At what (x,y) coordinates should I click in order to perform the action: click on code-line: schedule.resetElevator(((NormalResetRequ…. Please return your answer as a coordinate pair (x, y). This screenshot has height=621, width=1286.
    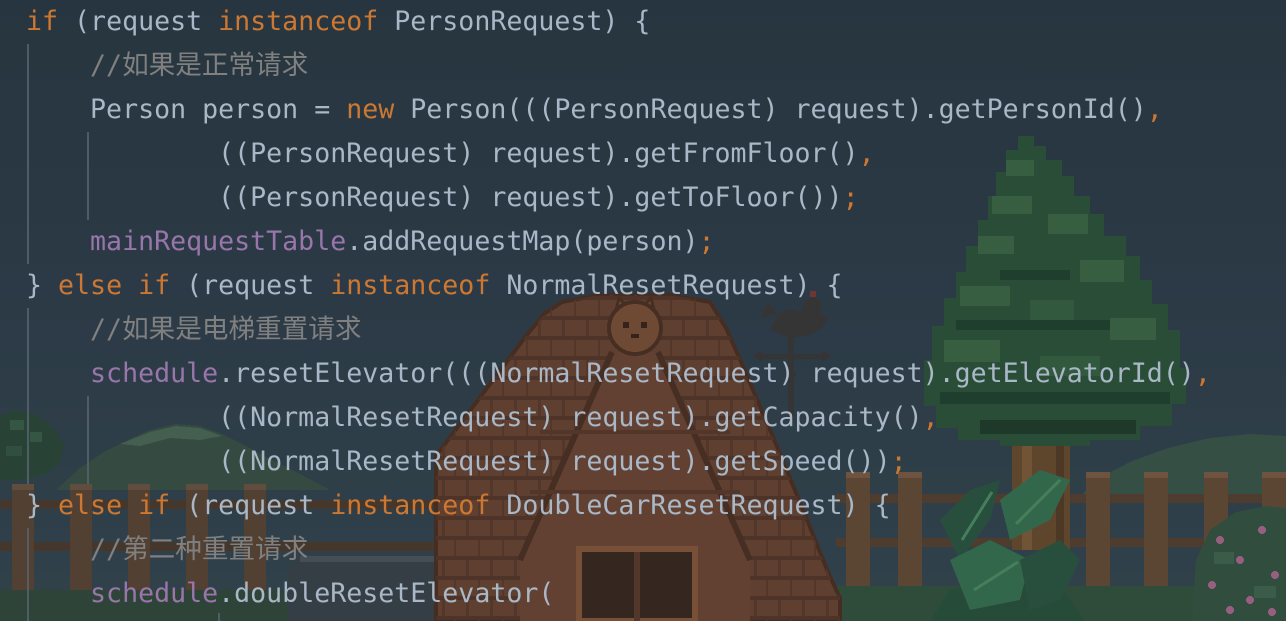
    Looking at the image, I should click on (618, 374).